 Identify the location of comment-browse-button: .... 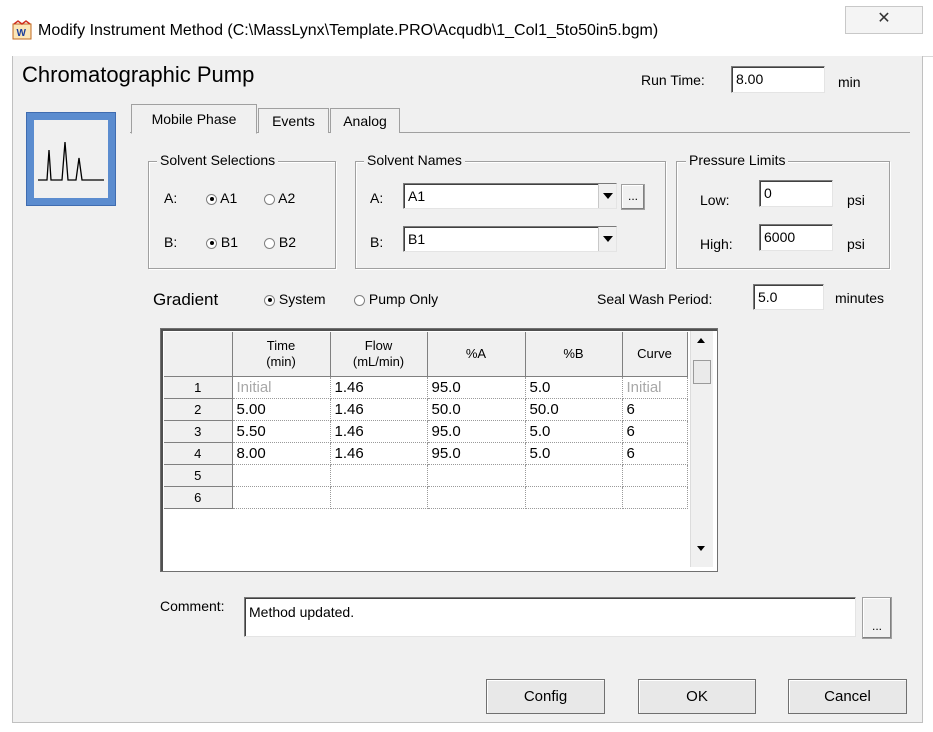
(877, 618).